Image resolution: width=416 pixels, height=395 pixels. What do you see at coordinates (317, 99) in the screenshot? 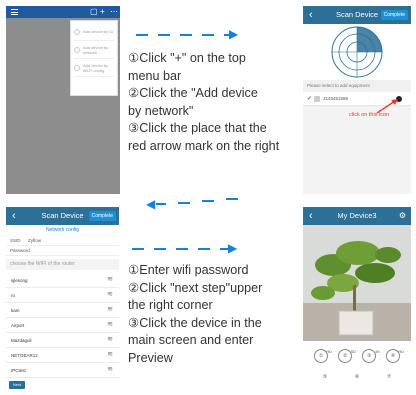
I see `camera-icon` at bounding box center [317, 99].